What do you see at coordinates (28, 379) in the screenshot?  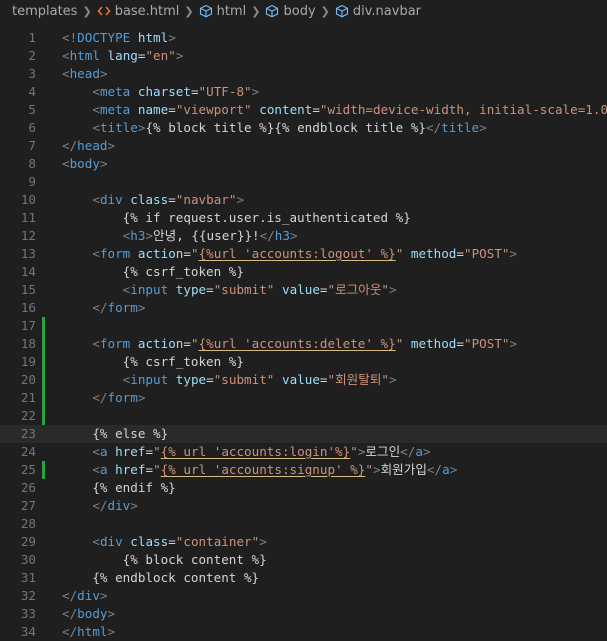 I see `line-number: 20` at bounding box center [28, 379].